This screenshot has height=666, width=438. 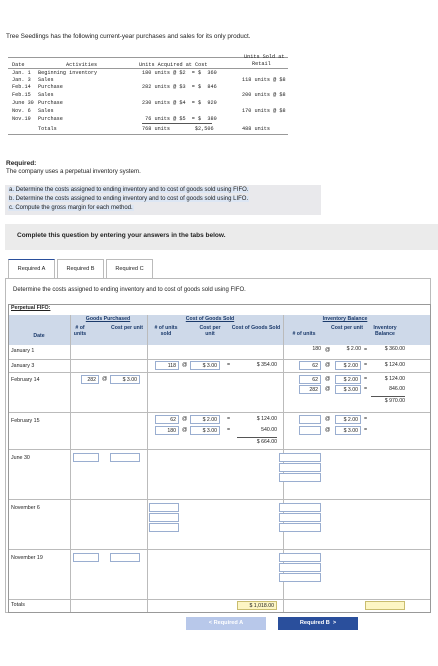 I want to click on feb15-inv-units-1-input, so click(x=310, y=419).